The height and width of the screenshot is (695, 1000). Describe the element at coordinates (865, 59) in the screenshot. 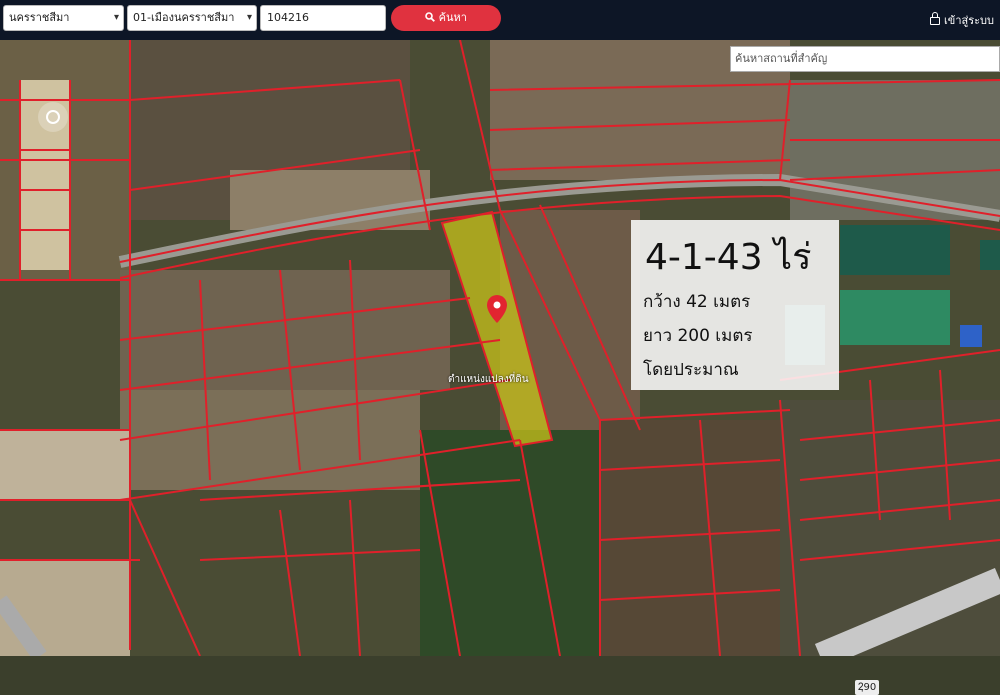

I see `place-search-input: ค้นหาสถานที่สำคัญ` at that location.